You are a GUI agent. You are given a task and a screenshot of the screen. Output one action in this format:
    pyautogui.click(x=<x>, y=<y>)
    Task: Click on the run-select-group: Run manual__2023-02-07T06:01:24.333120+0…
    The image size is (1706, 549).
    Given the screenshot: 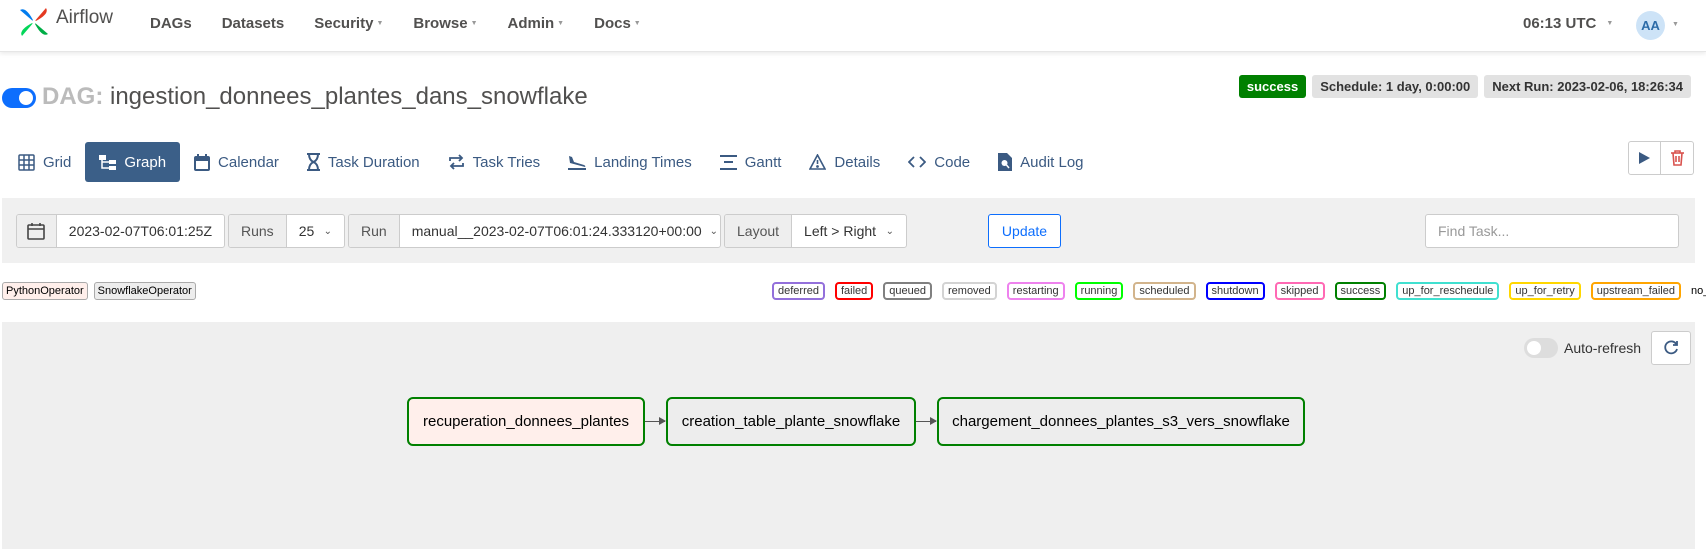 What is the action you would take?
    pyautogui.click(x=534, y=231)
    